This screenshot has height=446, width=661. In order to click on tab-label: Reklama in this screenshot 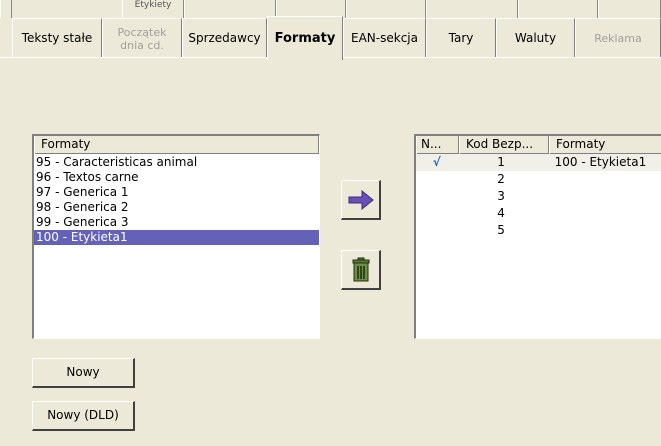, I will do `click(618, 38)`.